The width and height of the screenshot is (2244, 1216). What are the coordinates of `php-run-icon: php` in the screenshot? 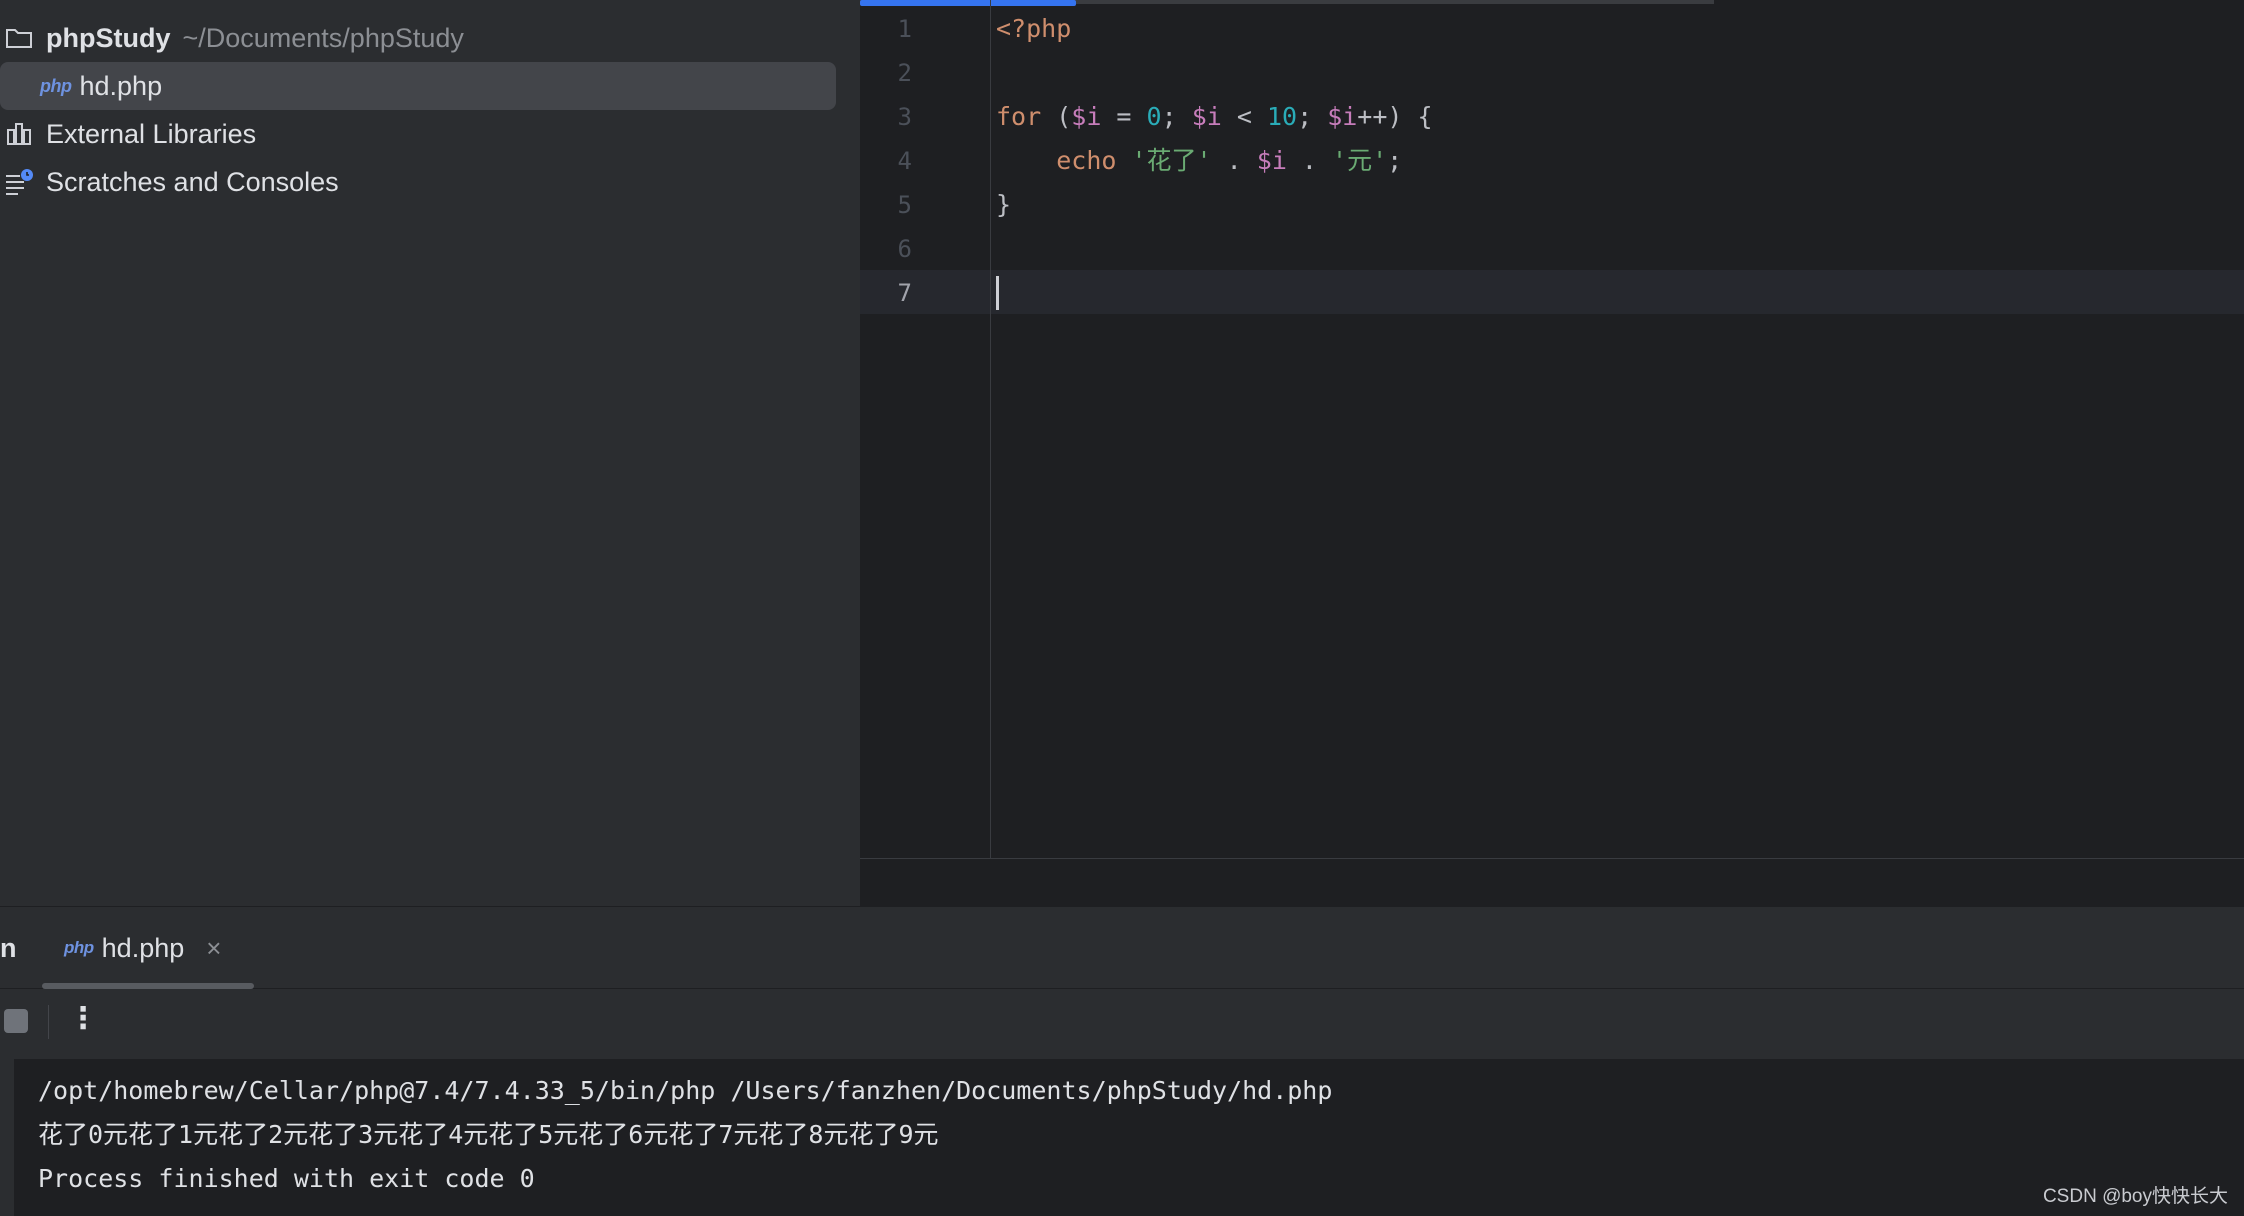 It's located at (79, 947).